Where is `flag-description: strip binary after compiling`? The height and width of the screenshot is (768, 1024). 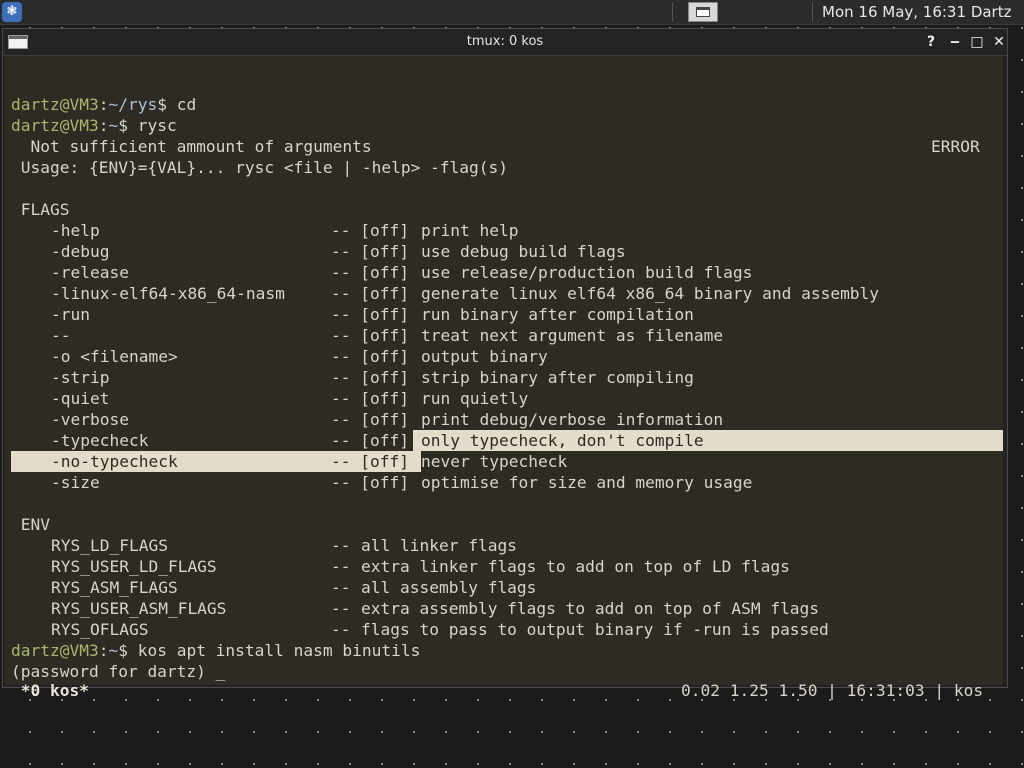 flag-description: strip binary after compiling is located at coordinates (557, 377).